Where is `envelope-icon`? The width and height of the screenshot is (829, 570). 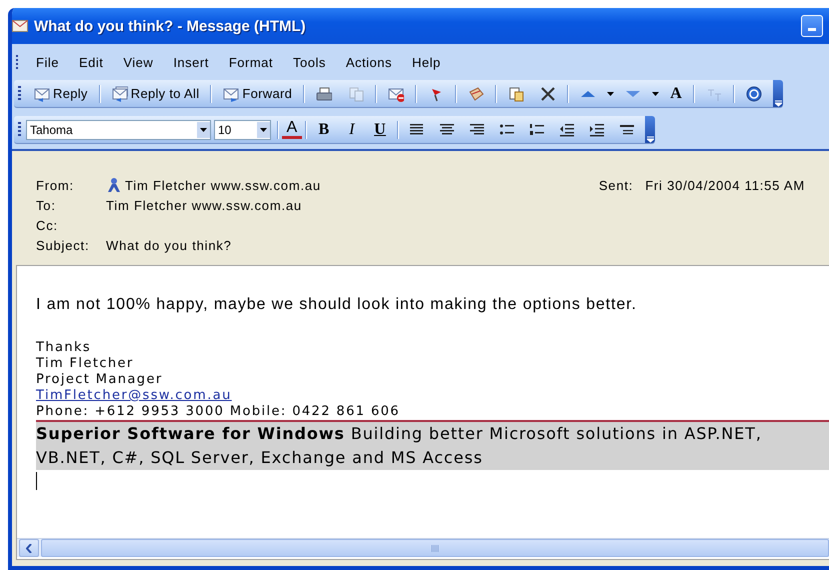 envelope-icon is located at coordinates (20, 26).